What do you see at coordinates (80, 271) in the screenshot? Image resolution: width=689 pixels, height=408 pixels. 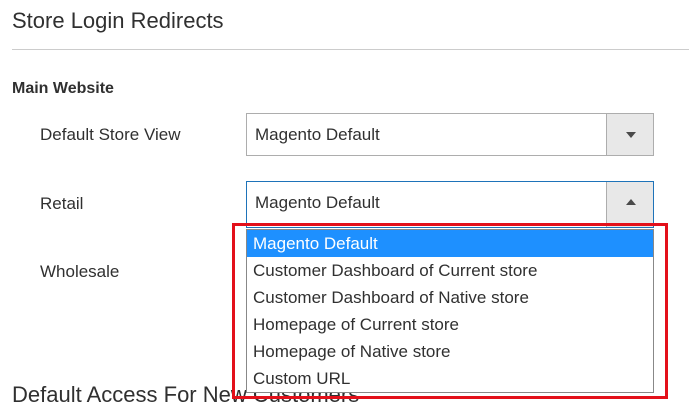 I see `wholesale-label: Wholesale` at bounding box center [80, 271].